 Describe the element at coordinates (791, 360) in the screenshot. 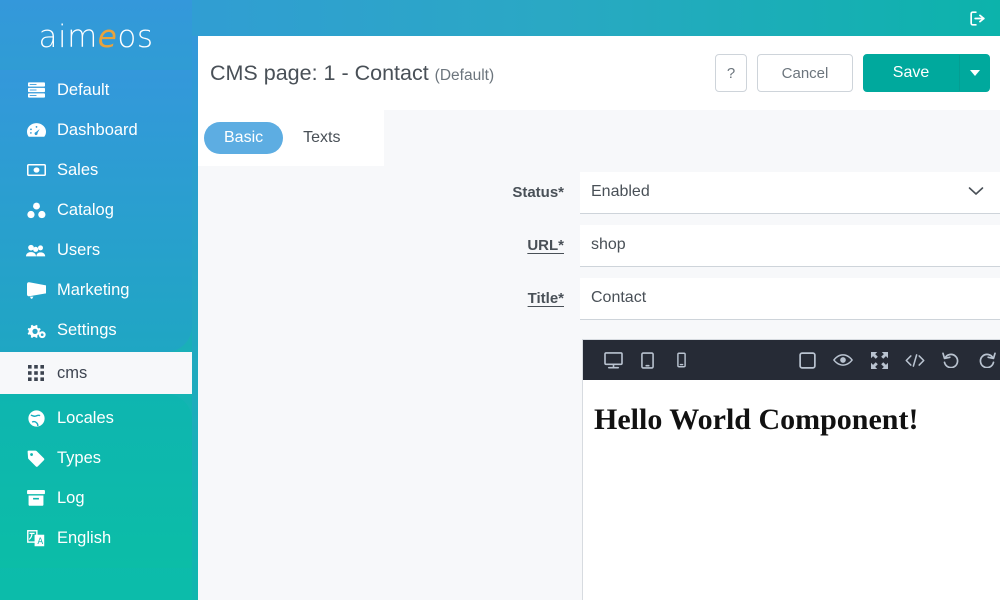

I see `editor-toolbar` at that location.